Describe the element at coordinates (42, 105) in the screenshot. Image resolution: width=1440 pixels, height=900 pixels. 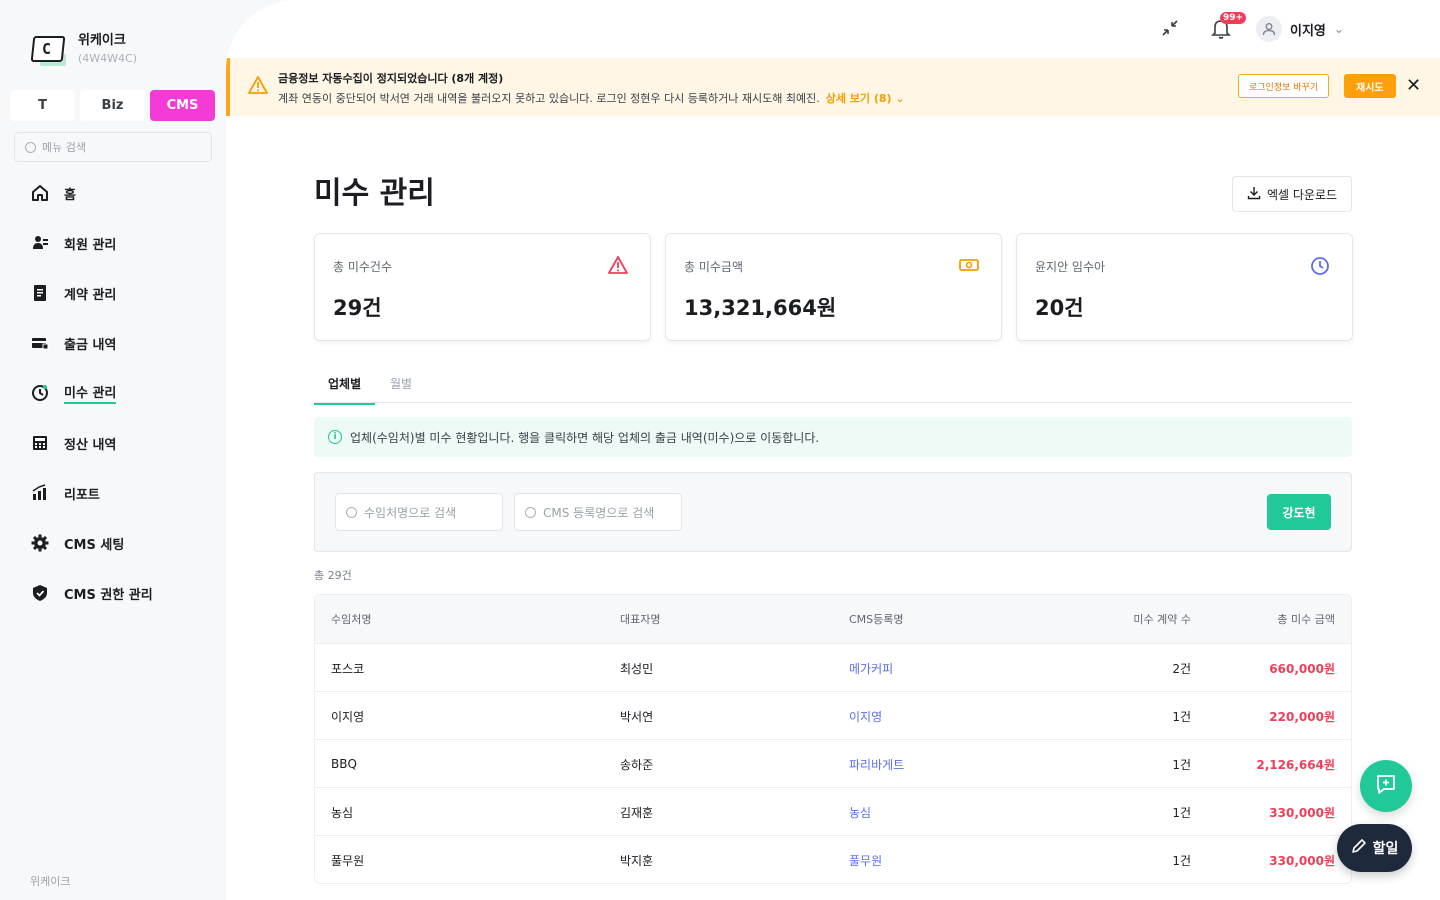
I see `mode-tab-t: T` at that location.